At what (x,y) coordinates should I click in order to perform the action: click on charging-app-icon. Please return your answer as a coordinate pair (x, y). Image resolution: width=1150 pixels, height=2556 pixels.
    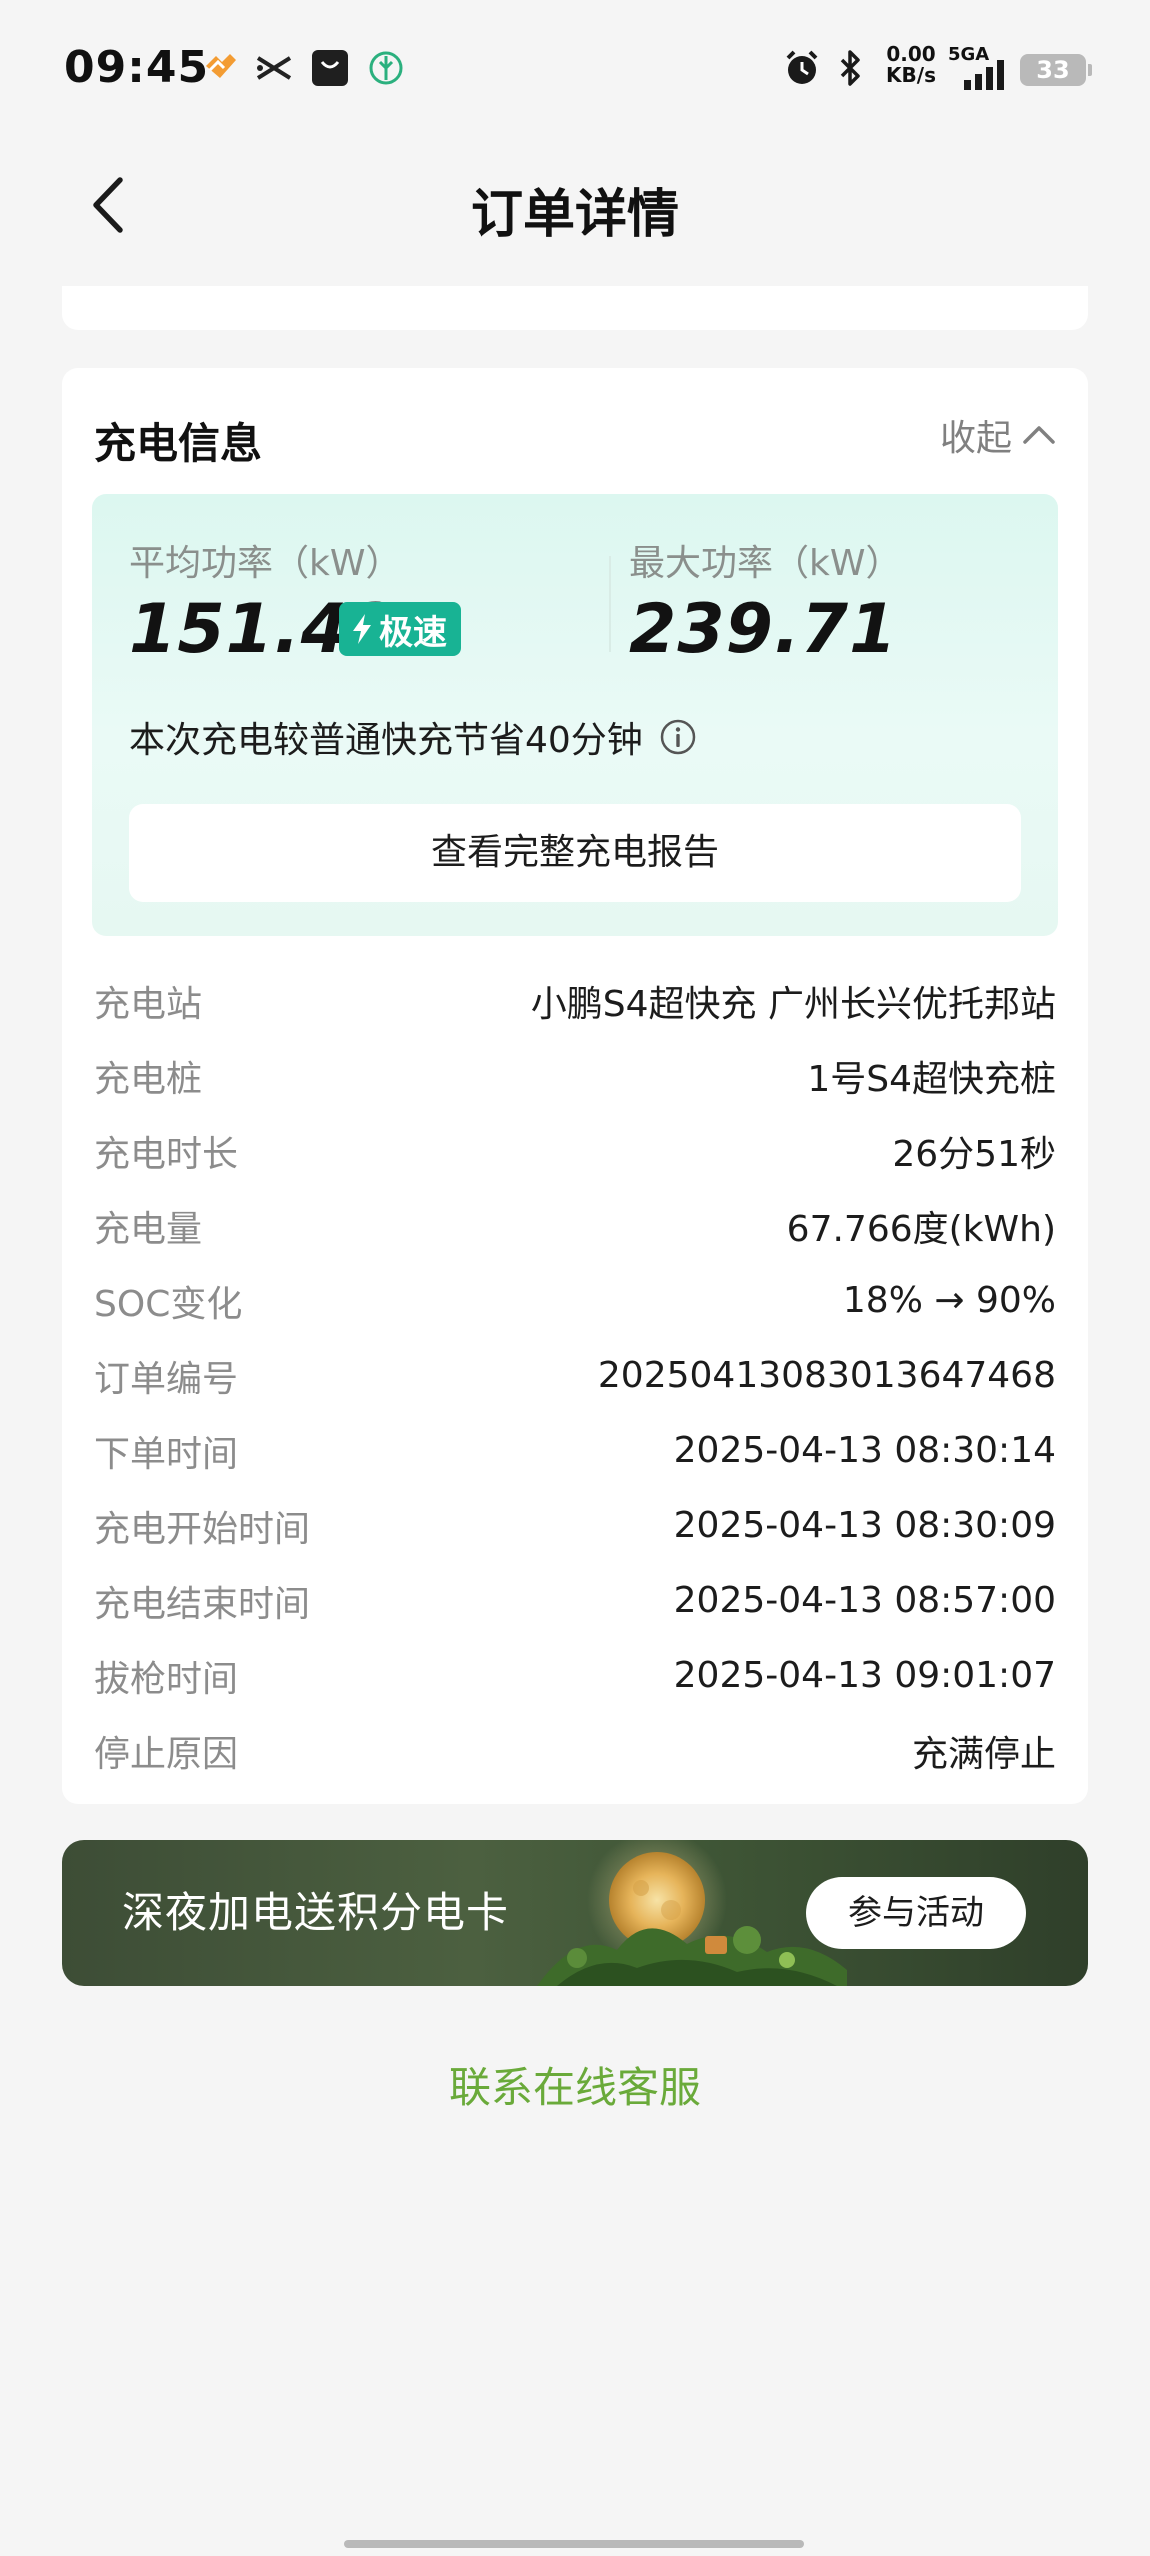
    Looking at the image, I should click on (386, 68).